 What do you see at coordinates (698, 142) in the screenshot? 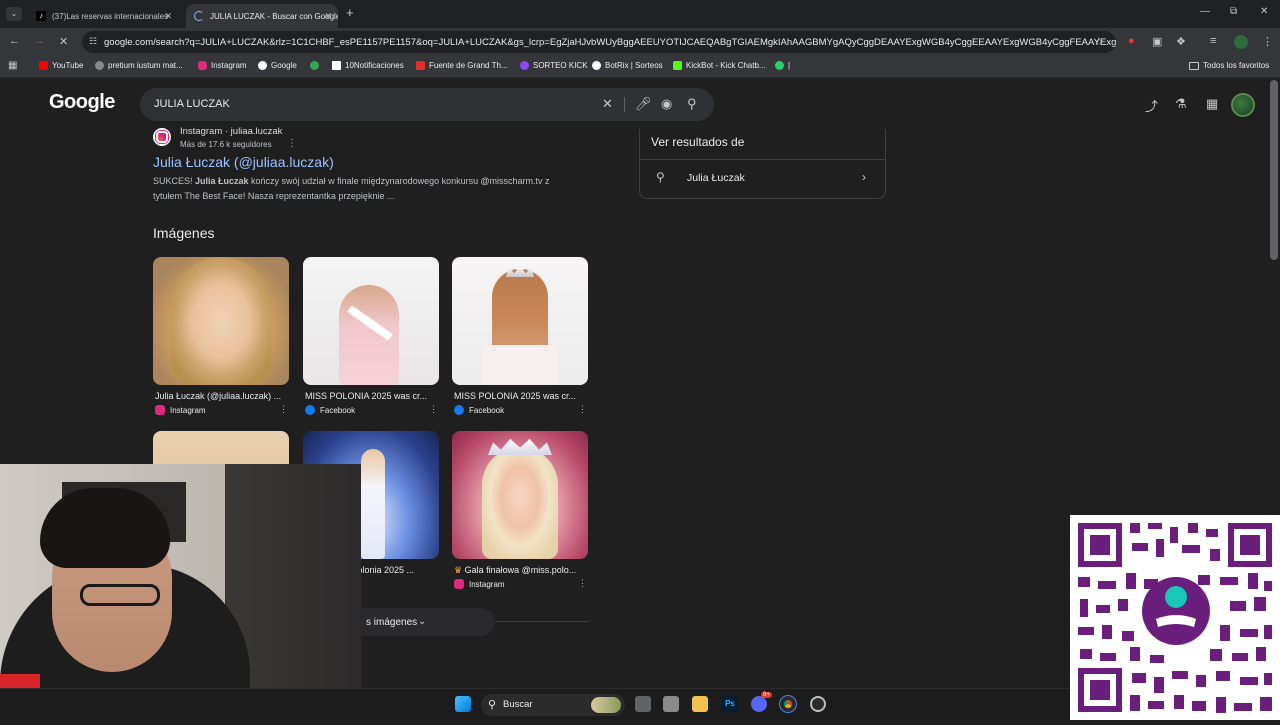
I see `panel-title: Ver resultados de` at bounding box center [698, 142].